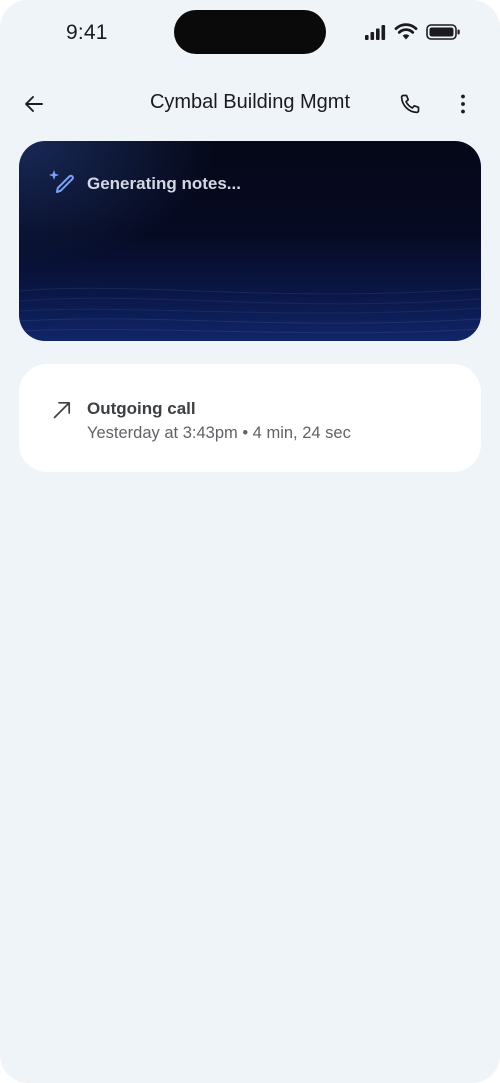  I want to click on outgoing-arrow-icon, so click(62, 410).